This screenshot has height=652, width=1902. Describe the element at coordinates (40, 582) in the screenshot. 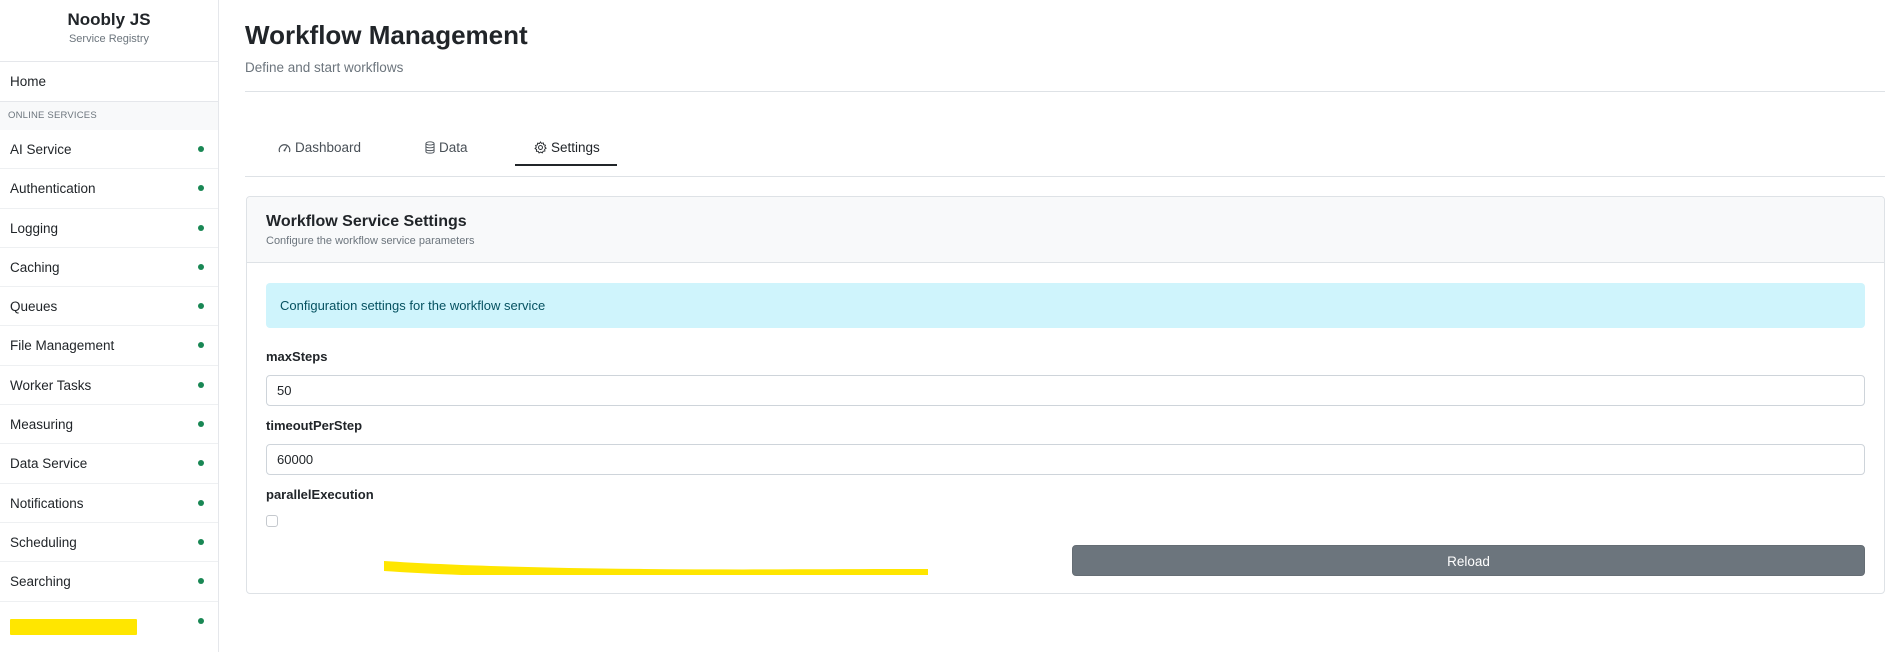

I see `sidebar-item-label: Searching` at that location.